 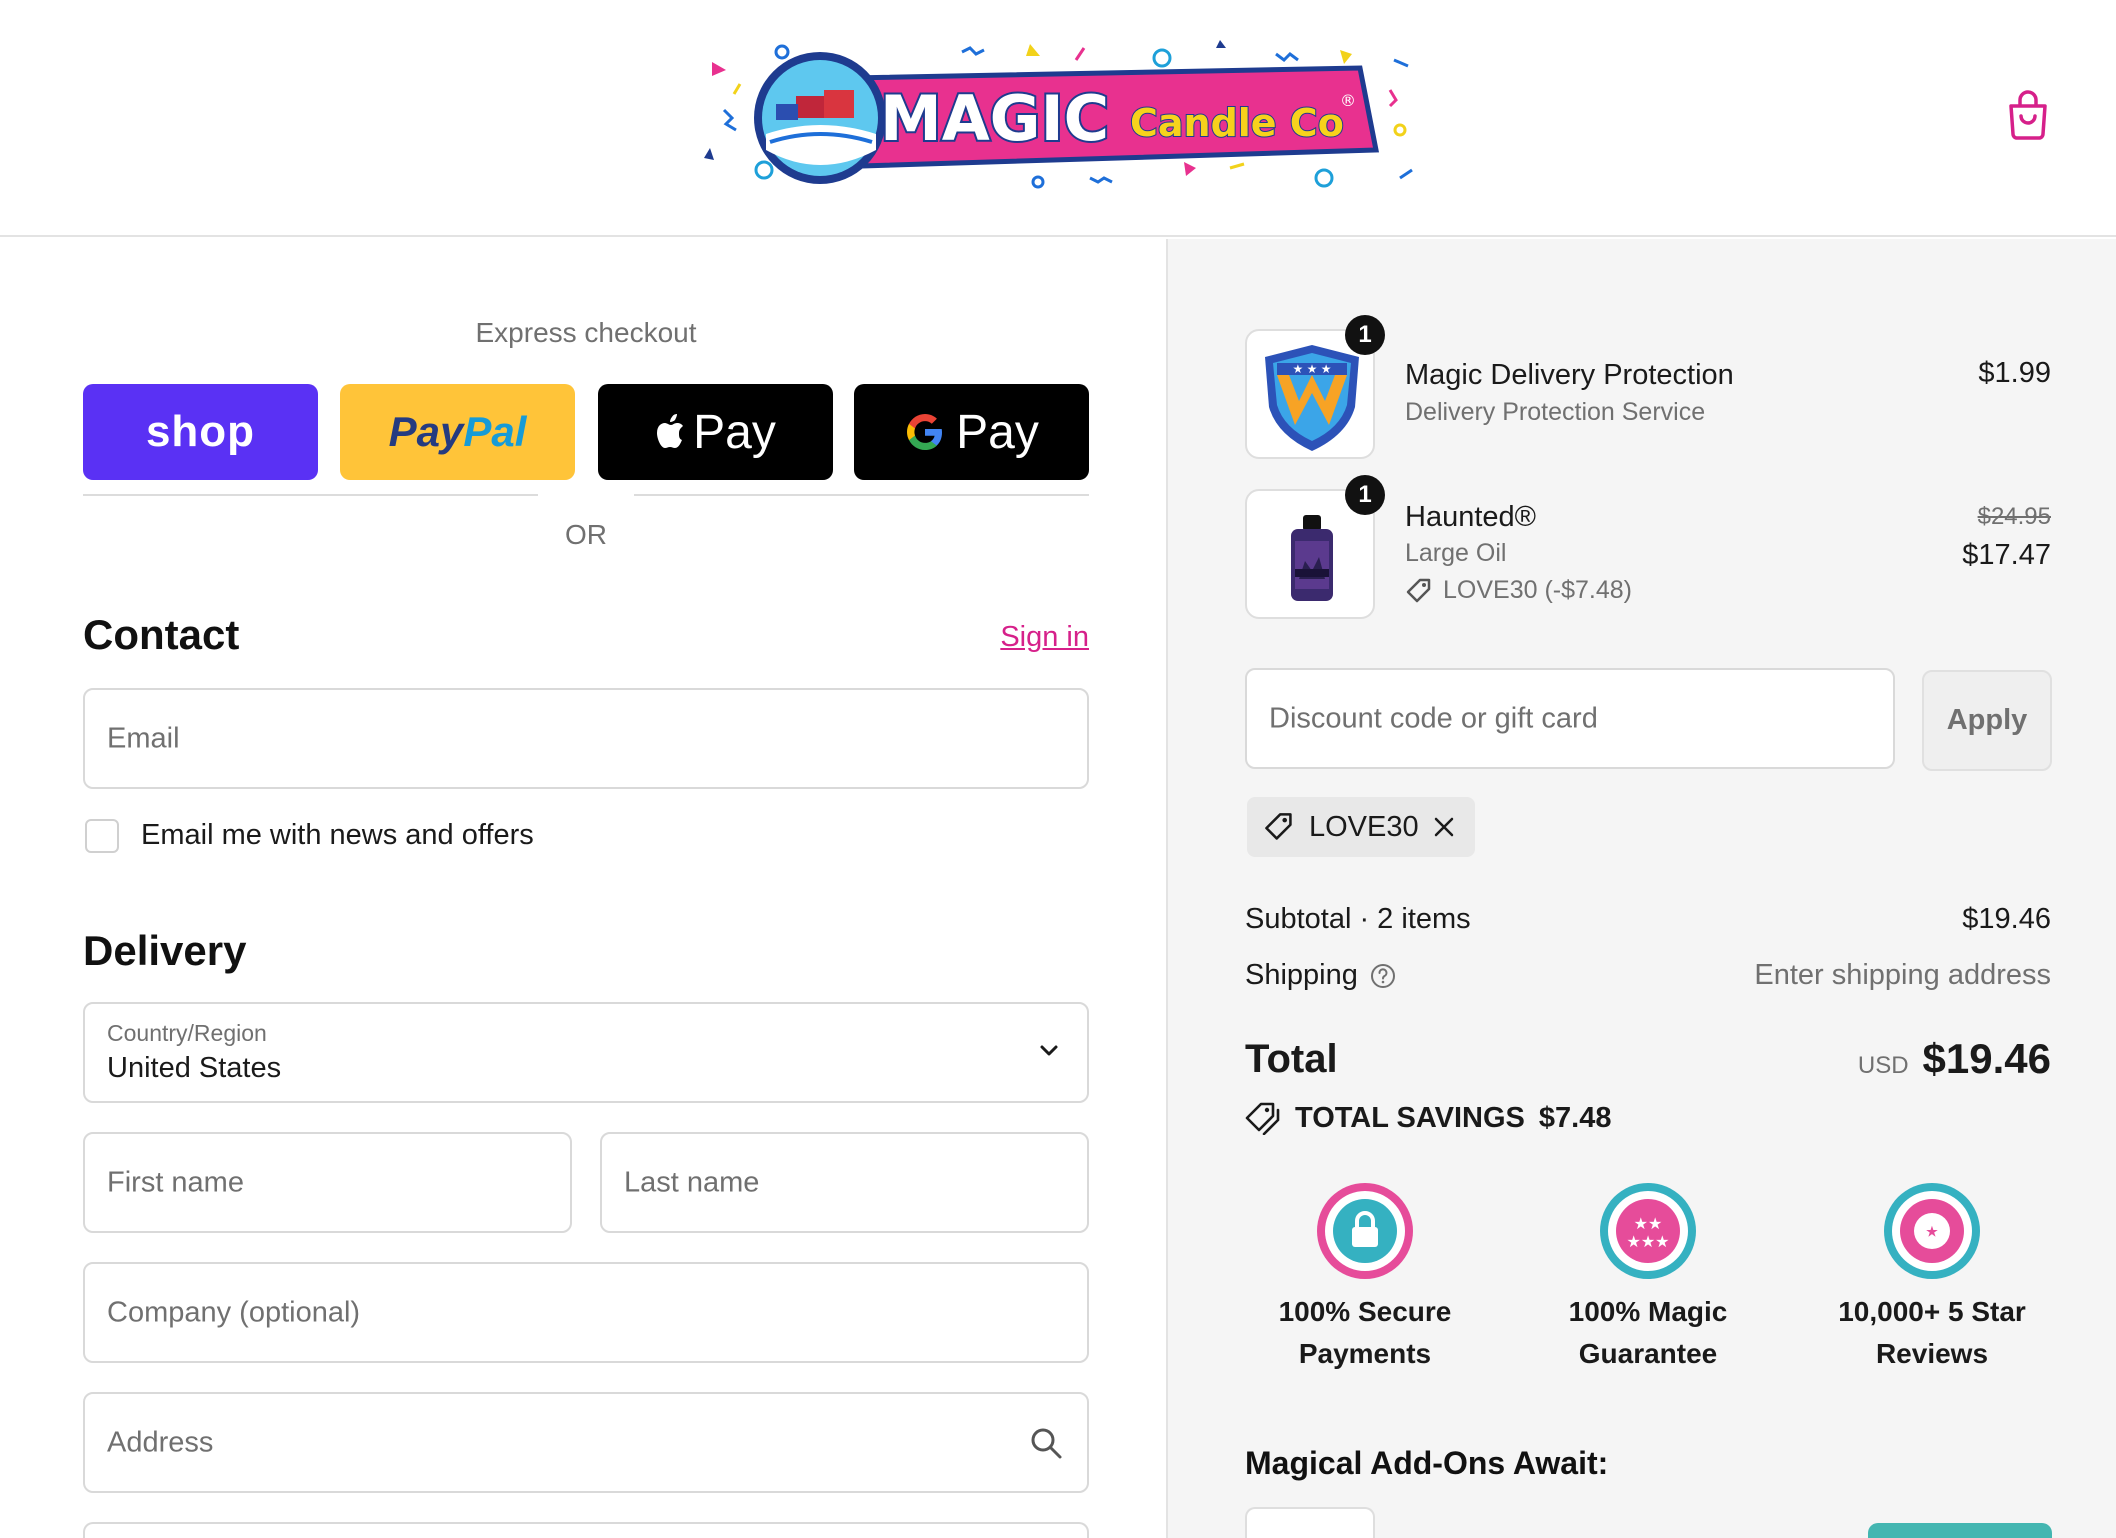 What do you see at coordinates (1537, 590) in the screenshot?
I see `item-discount-label: LOVE30 (-$7.48)` at bounding box center [1537, 590].